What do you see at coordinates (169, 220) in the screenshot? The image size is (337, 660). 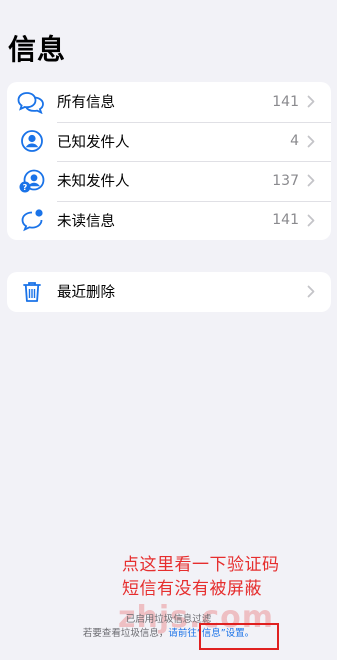 I see `filter-row-unread-messages: 未读信息 141` at bounding box center [169, 220].